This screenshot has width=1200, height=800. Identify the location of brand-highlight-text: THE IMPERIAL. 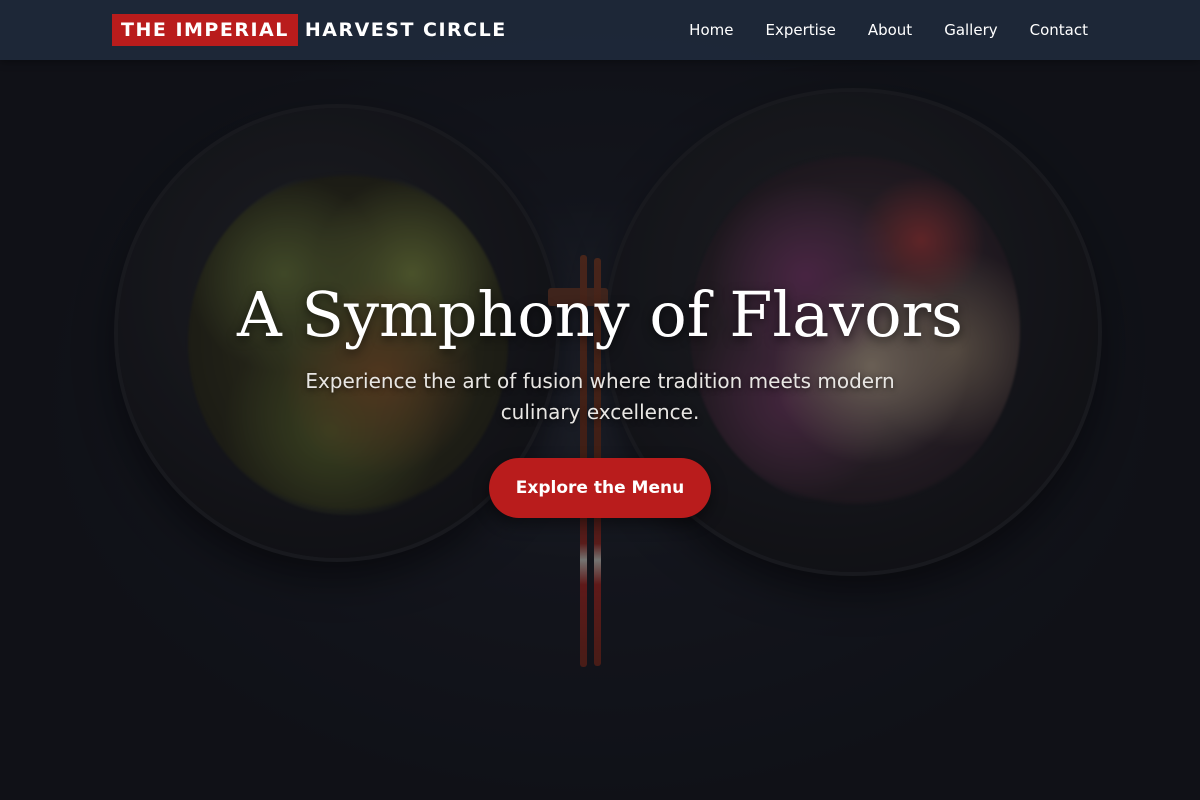
(205, 30).